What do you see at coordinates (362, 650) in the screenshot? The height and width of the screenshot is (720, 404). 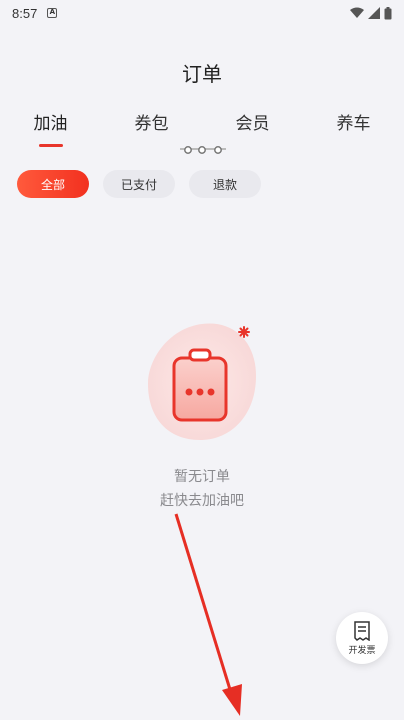 I see `invoice-label: 开发票` at bounding box center [362, 650].